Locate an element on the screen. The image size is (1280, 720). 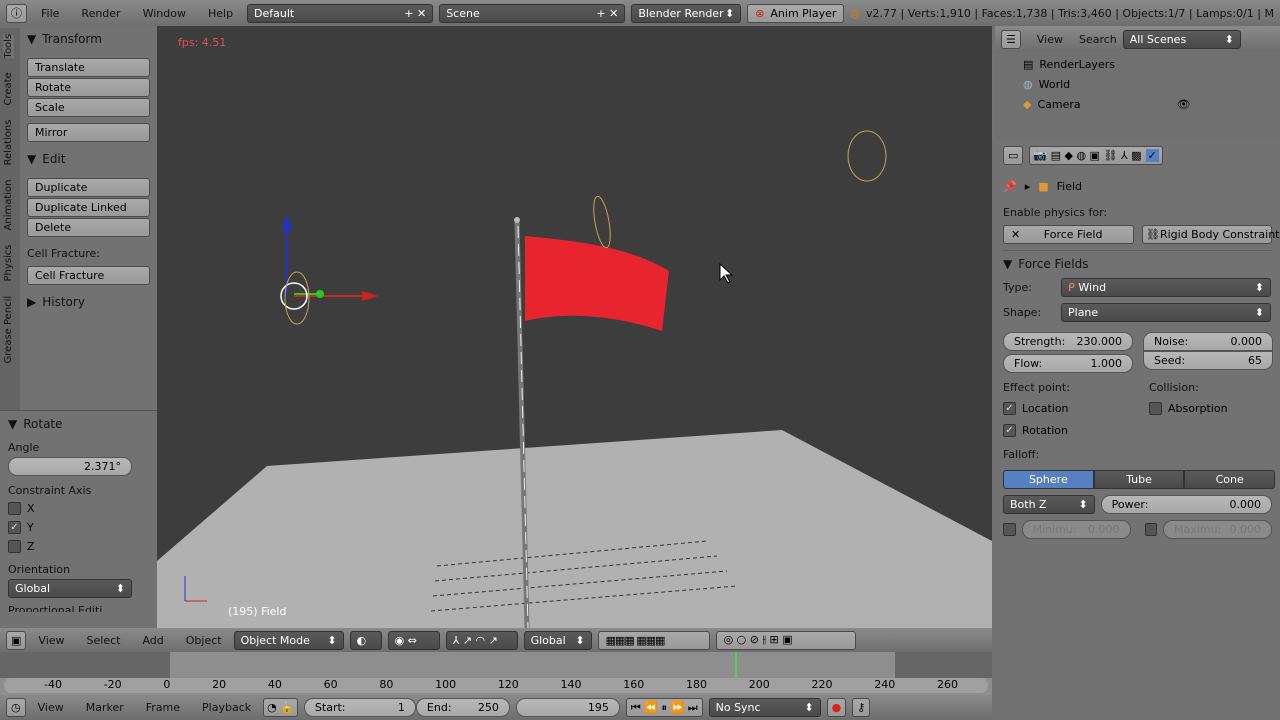
layout-select: Default + ✕ is located at coordinates (340, 13).